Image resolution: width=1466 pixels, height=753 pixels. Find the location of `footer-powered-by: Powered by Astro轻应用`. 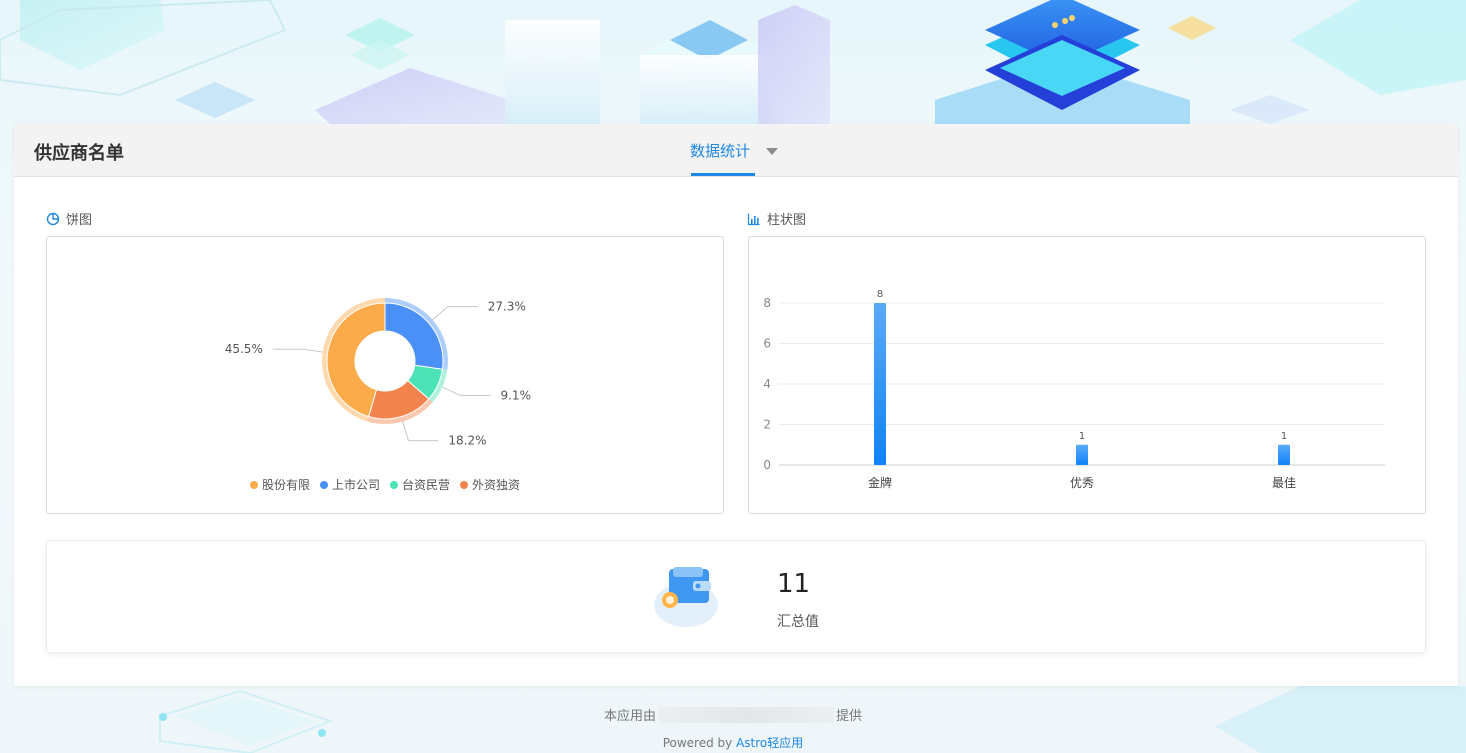

footer-powered-by: Powered by Astro轻应用 is located at coordinates (733, 742).